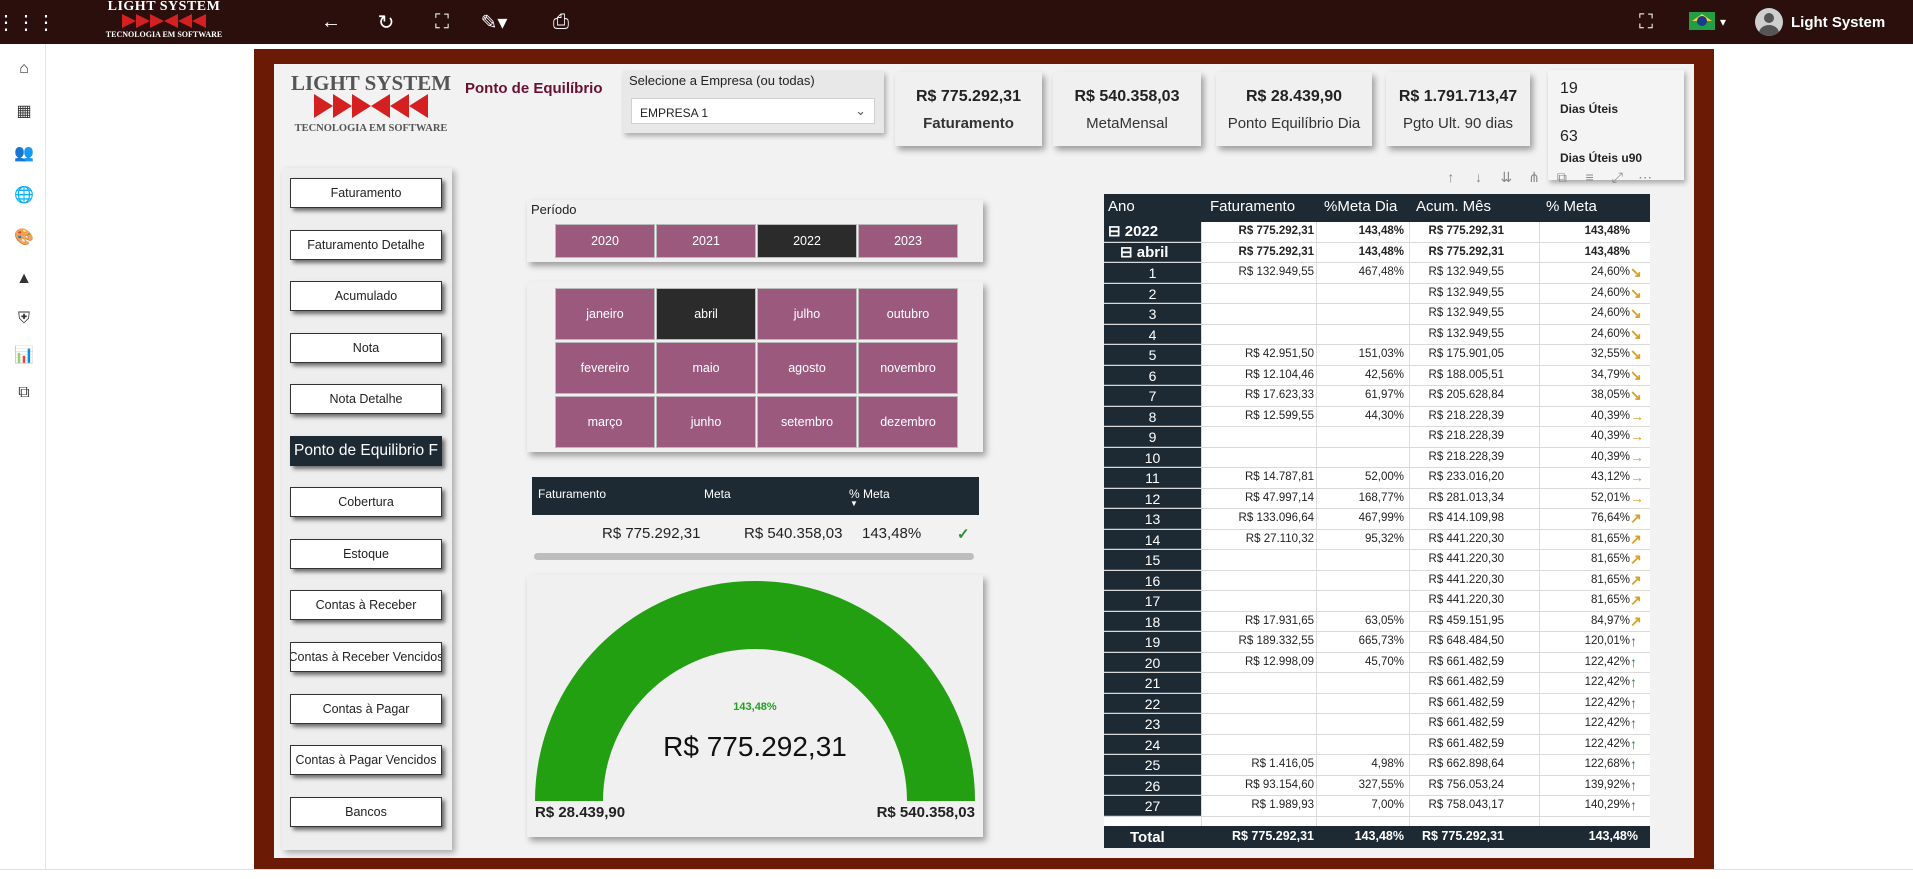 The image size is (1913, 879). I want to click on matrix-header-acum-m-s: Acum. Mês, so click(1453, 206).